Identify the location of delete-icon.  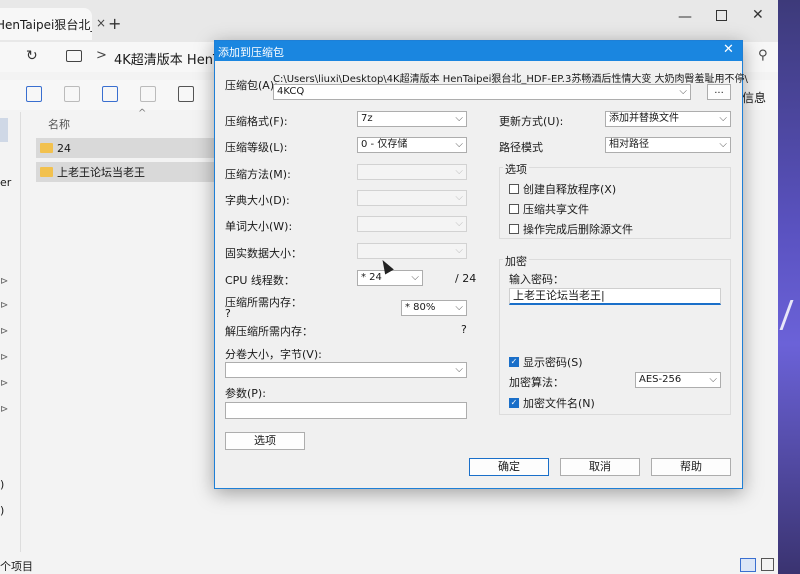
(186, 94).